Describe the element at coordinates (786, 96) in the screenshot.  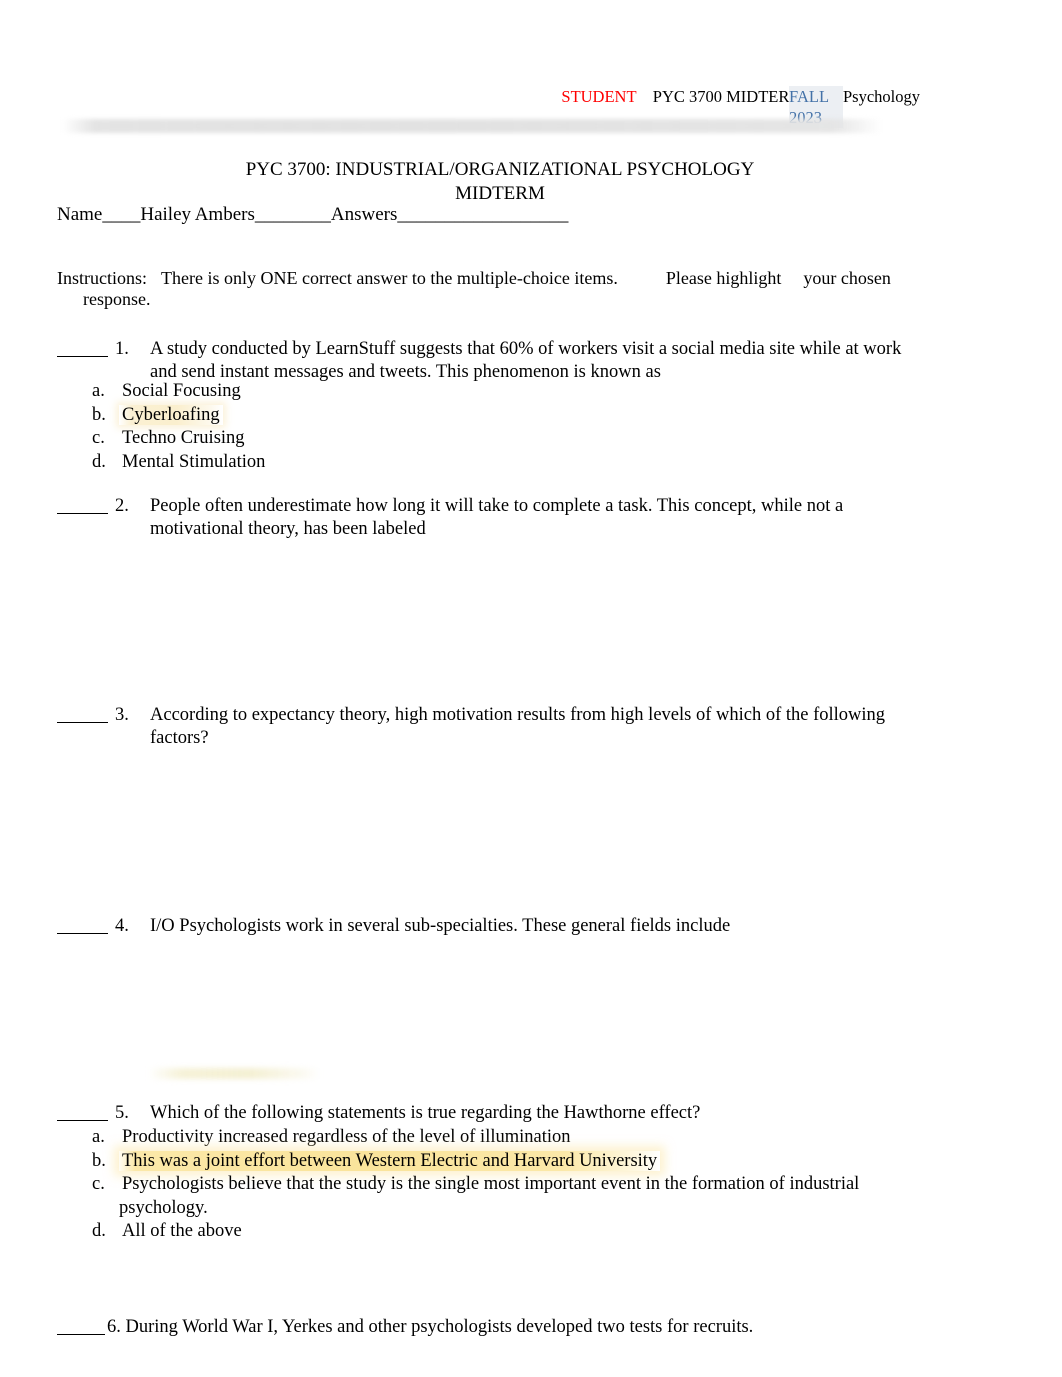
I see `header-course-info: PYC 3700 MIDTERM : I/O Psychology` at that location.